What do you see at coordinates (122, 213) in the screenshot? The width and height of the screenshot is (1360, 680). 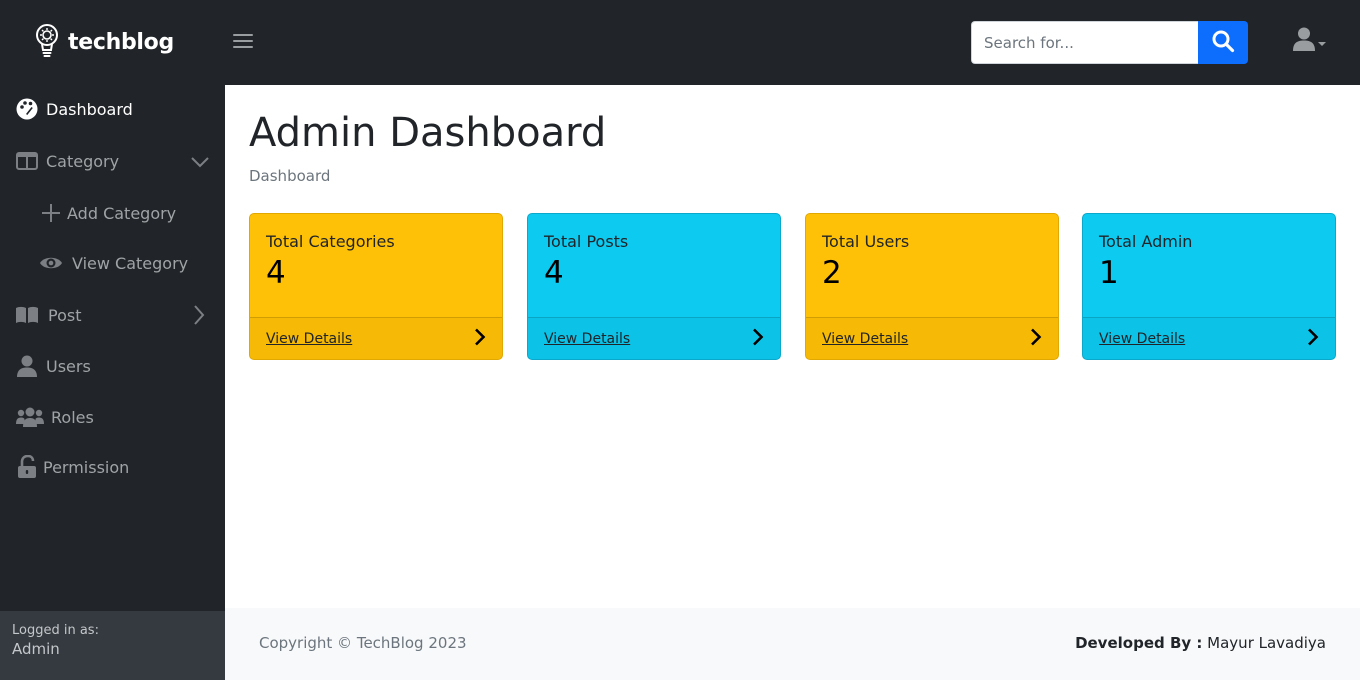 I see `sidebar-item-label: Add Category` at bounding box center [122, 213].